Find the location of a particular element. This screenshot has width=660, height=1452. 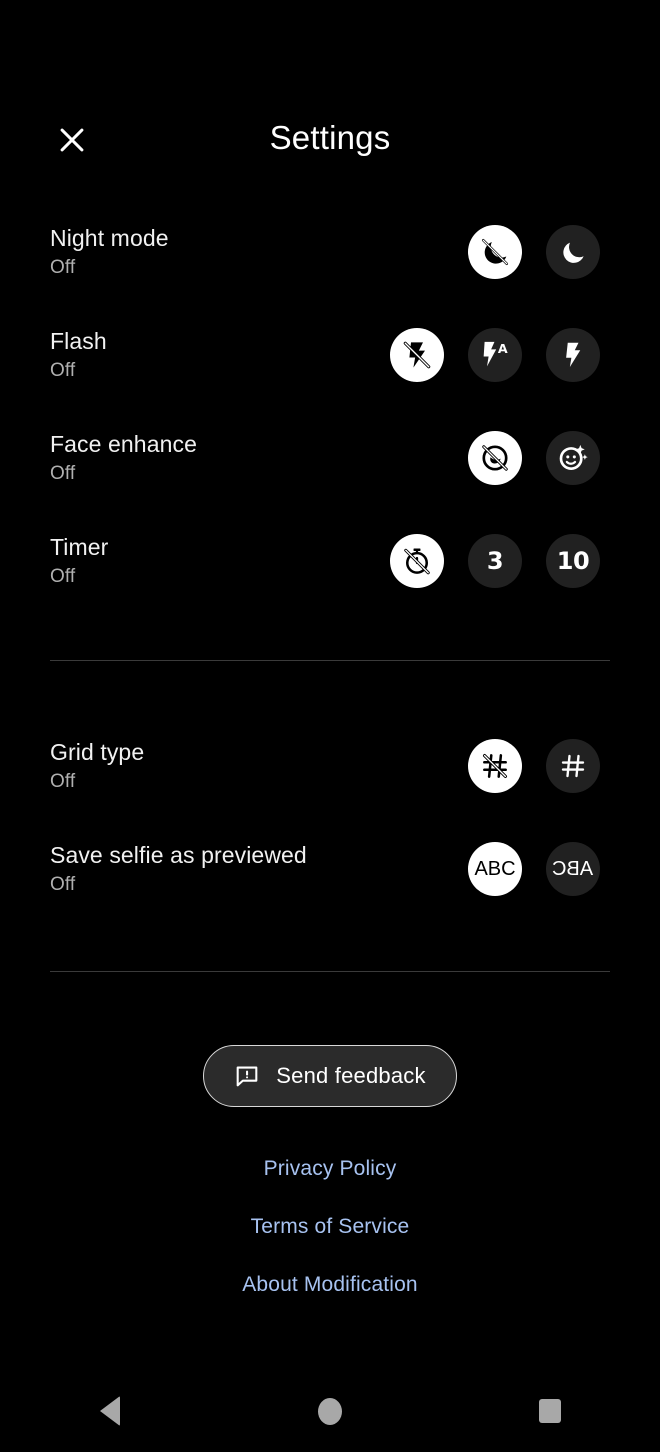

back-triangle-icon is located at coordinates (110, 1411).